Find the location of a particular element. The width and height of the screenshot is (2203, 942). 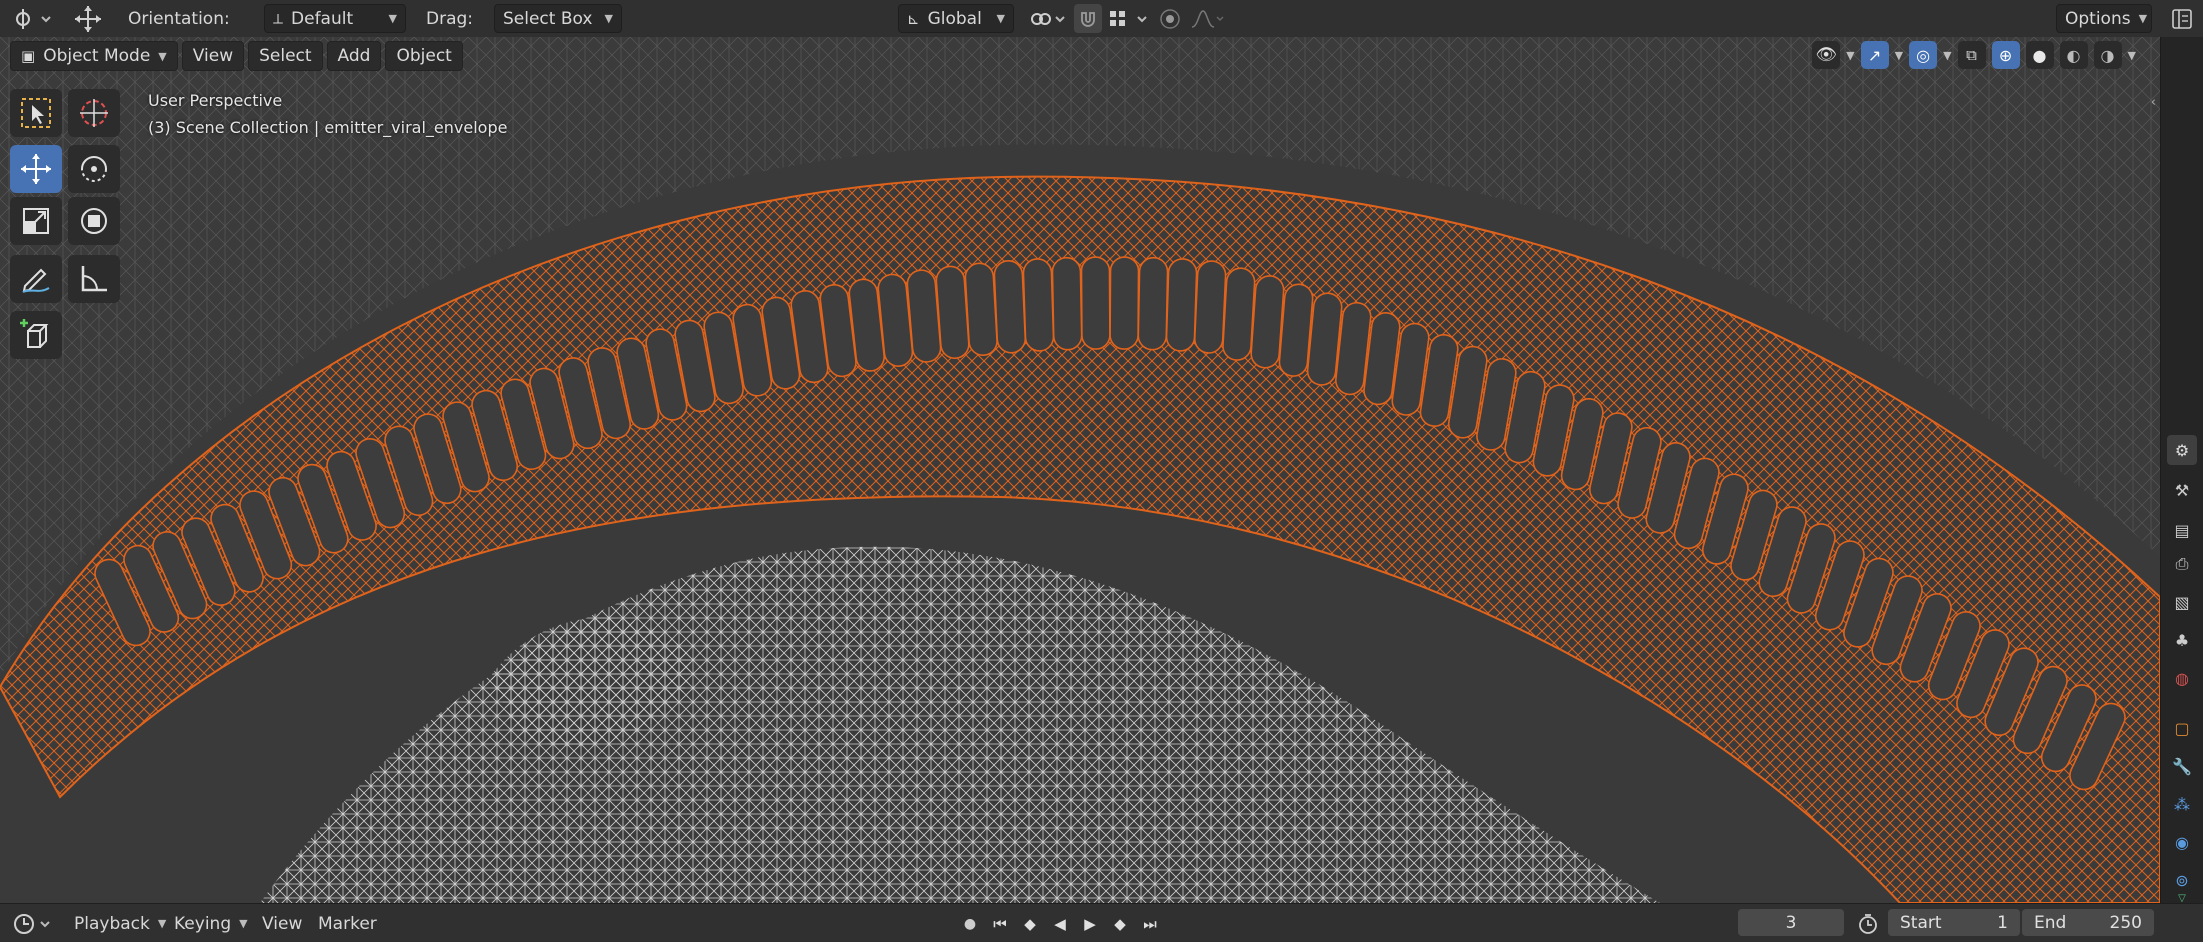

wireframe-shading-button: ⊕ is located at coordinates (2005, 55).